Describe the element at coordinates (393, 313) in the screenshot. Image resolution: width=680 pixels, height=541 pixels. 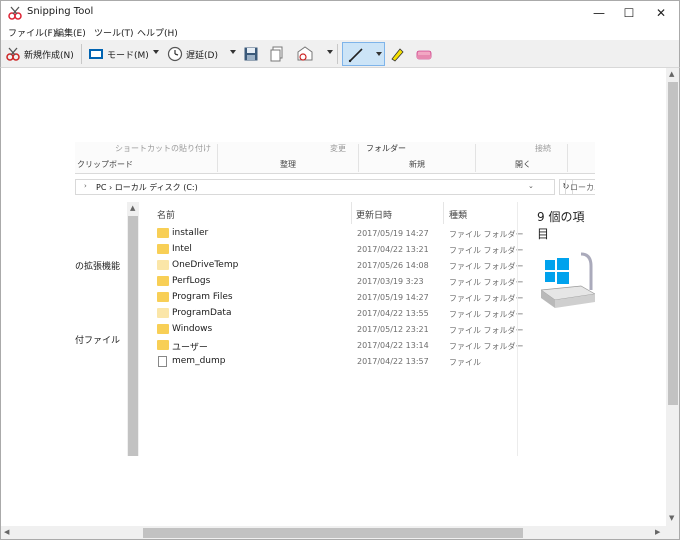
I see `file-date: 2017/04/22 13:55` at that location.